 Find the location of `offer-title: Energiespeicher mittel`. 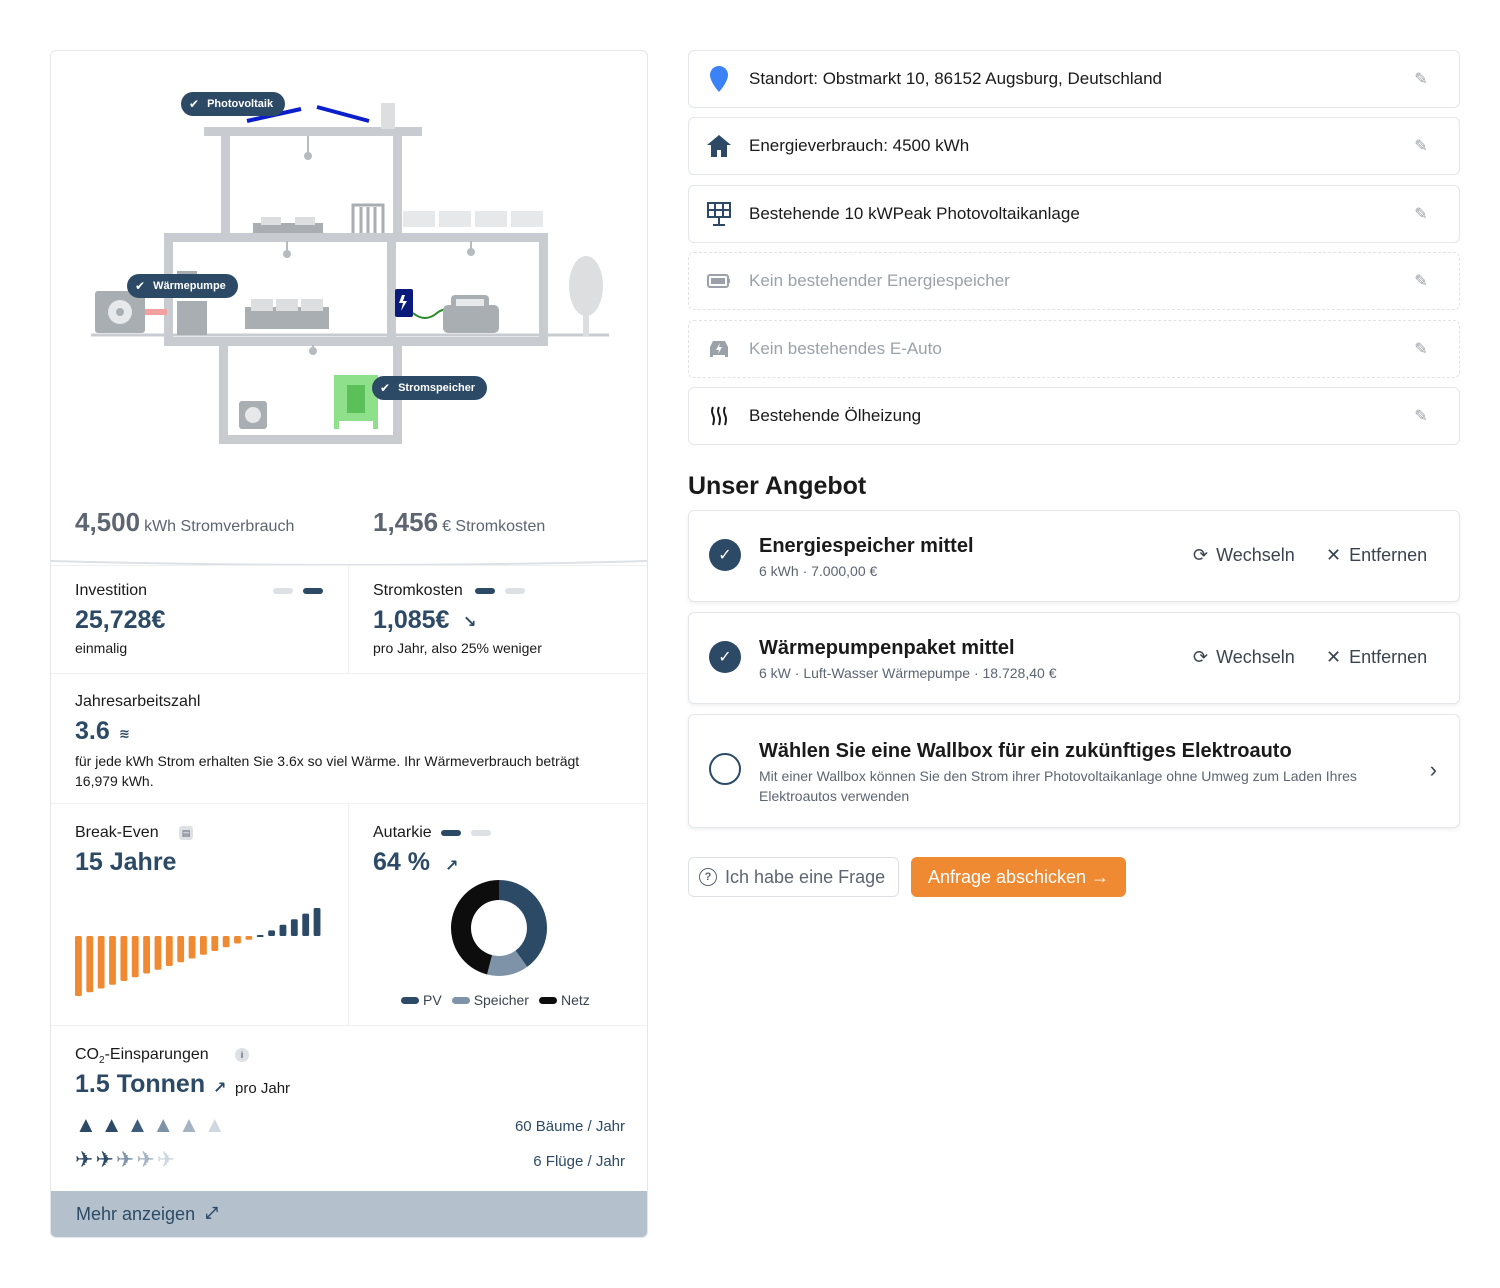

offer-title: Energiespeicher mittel is located at coordinates (866, 546).